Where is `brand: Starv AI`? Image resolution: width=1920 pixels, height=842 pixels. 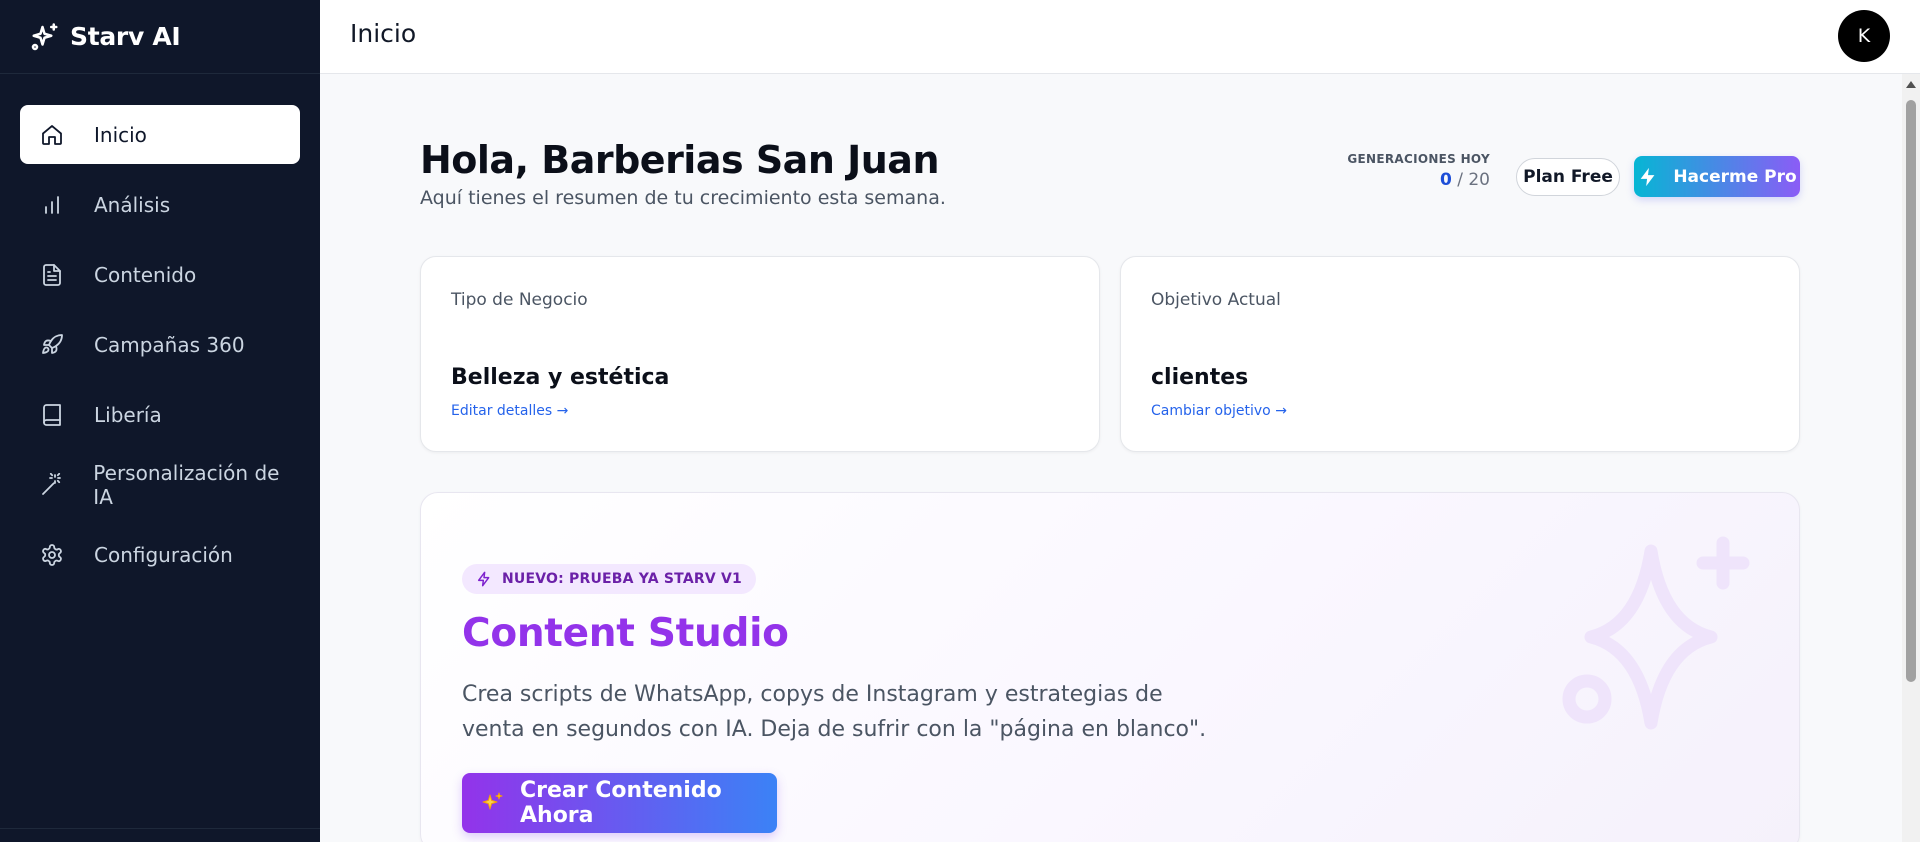 brand: Starv AI is located at coordinates (160, 37).